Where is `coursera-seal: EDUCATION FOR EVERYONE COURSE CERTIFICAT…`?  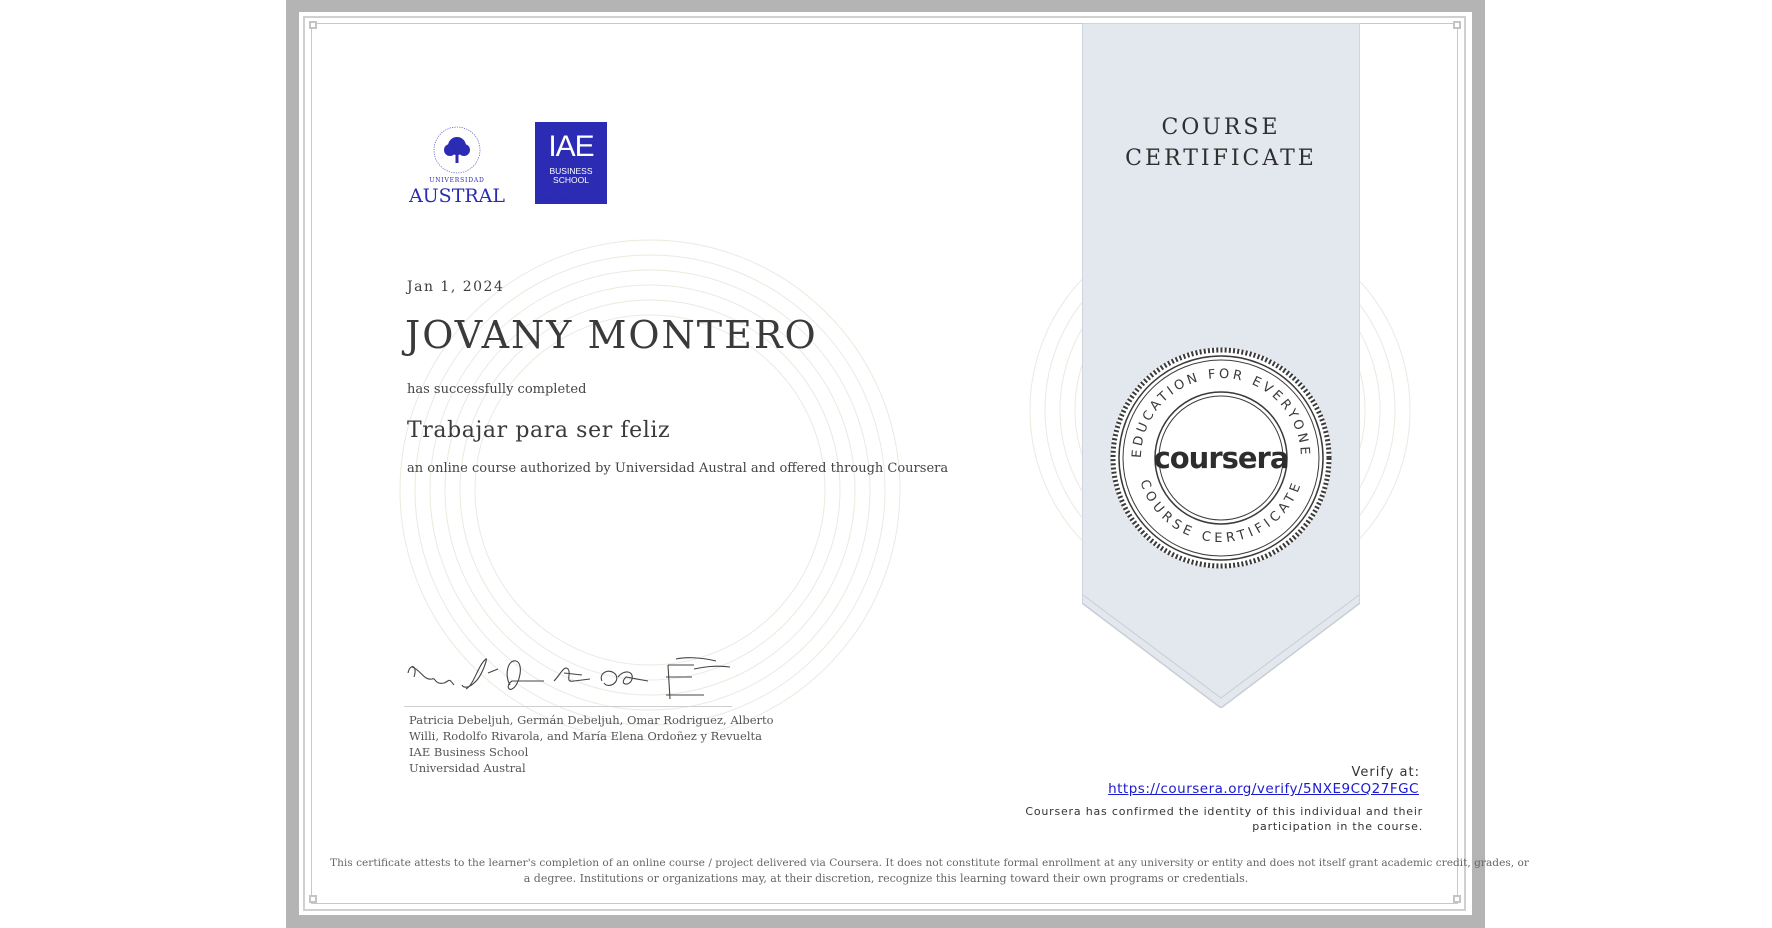
coursera-seal: EDUCATION FOR EVERYONE COURSE CERTIFICAT… is located at coordinates (1221, 458).